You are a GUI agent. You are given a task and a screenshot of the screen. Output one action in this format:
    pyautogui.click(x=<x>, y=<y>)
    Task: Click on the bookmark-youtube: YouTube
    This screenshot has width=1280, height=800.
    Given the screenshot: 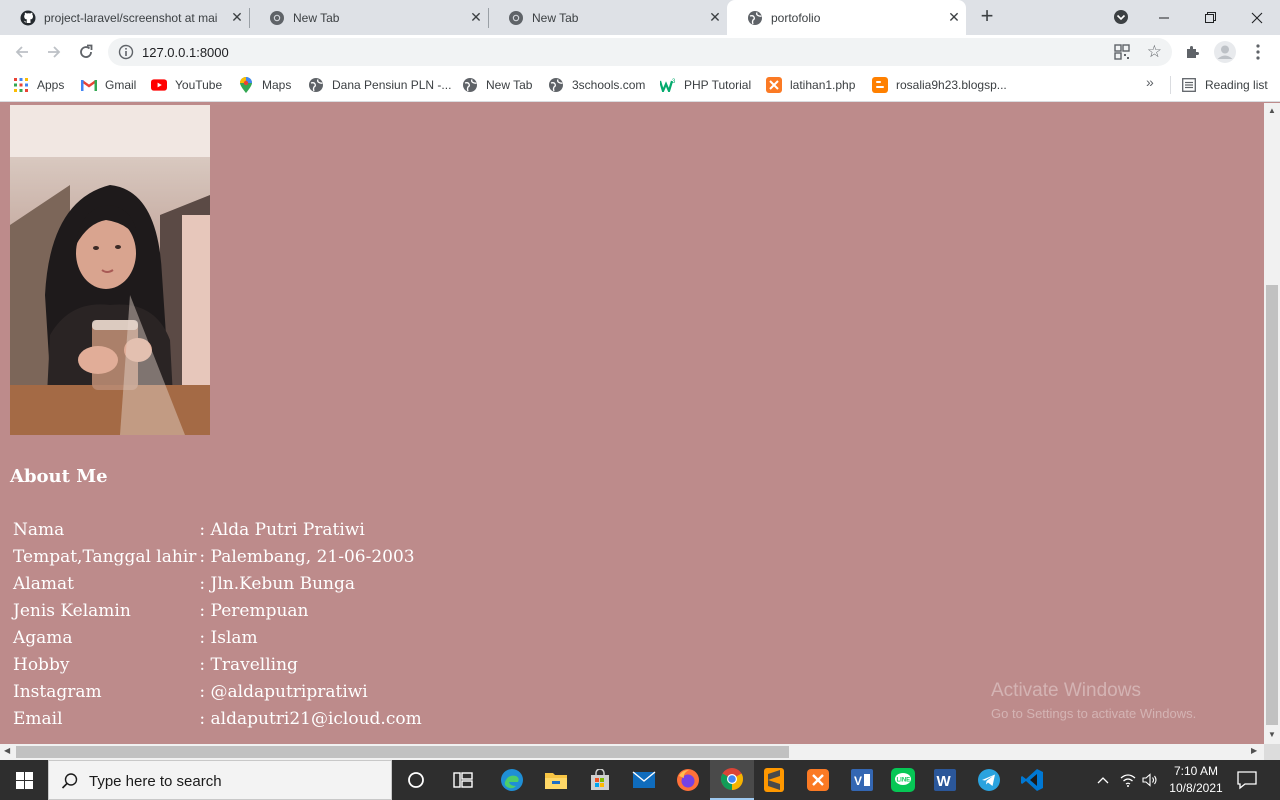 What is the action you would take?
    pyautogui.click(x=186, y=85)
    